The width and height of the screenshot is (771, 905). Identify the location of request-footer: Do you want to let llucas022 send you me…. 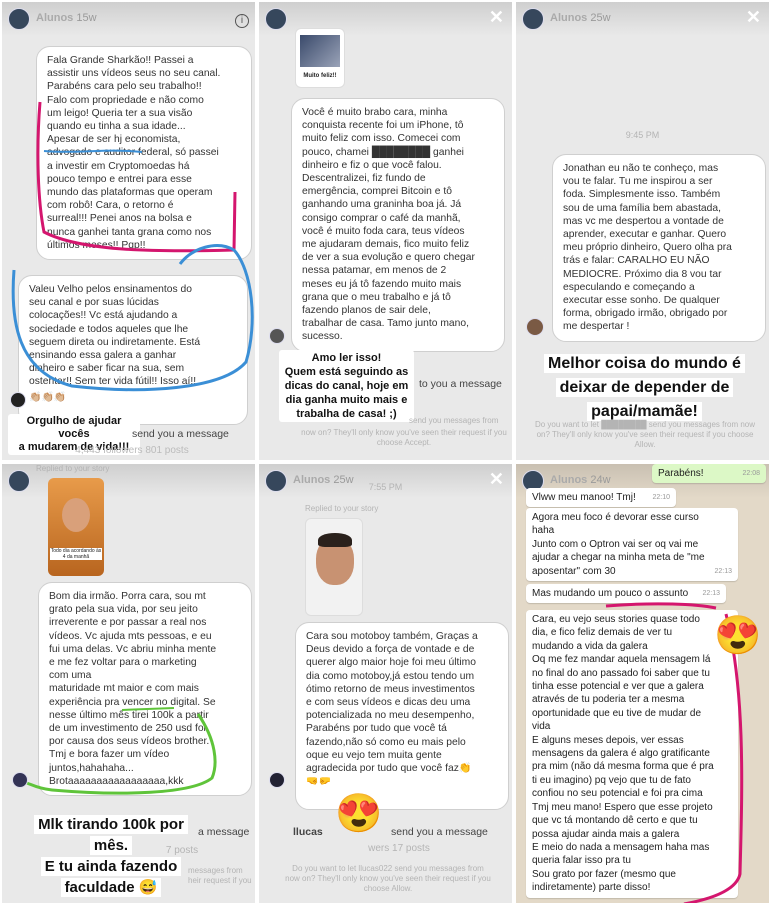
(388, 878).